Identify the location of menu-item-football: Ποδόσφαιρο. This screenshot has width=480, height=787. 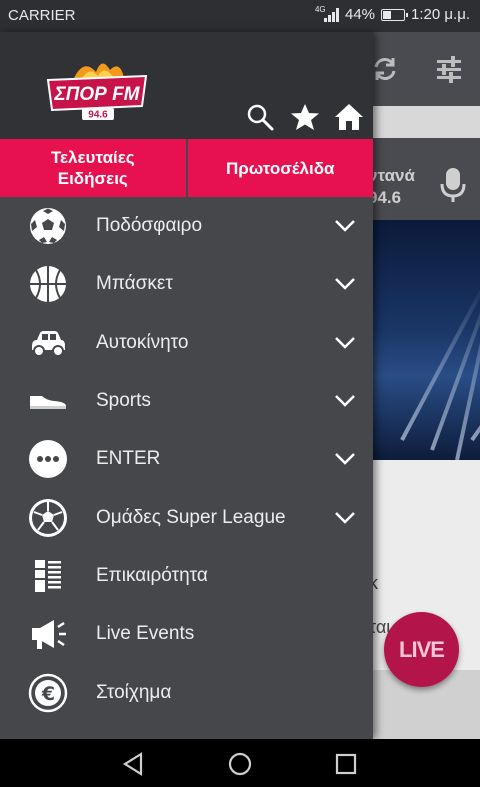
(186, 226).